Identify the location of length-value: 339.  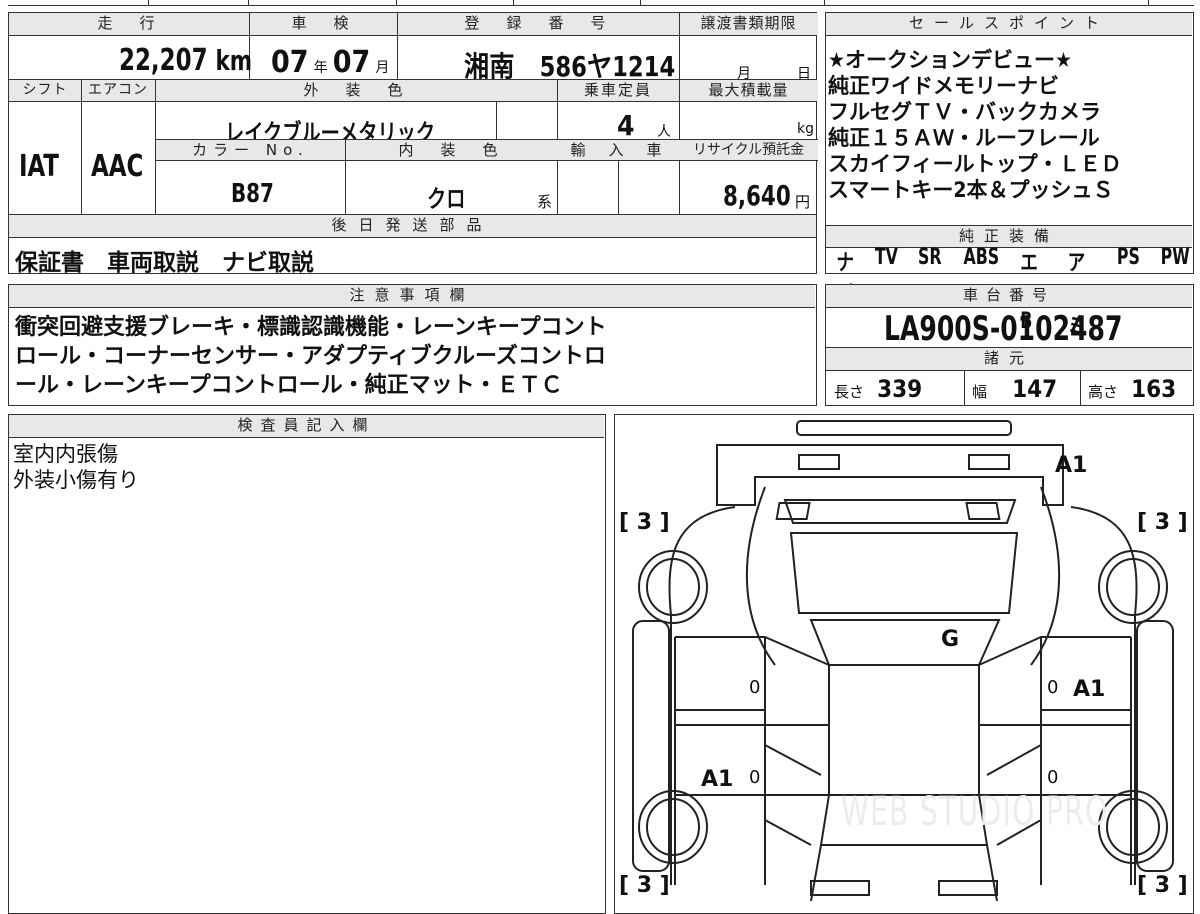
(900, 389).